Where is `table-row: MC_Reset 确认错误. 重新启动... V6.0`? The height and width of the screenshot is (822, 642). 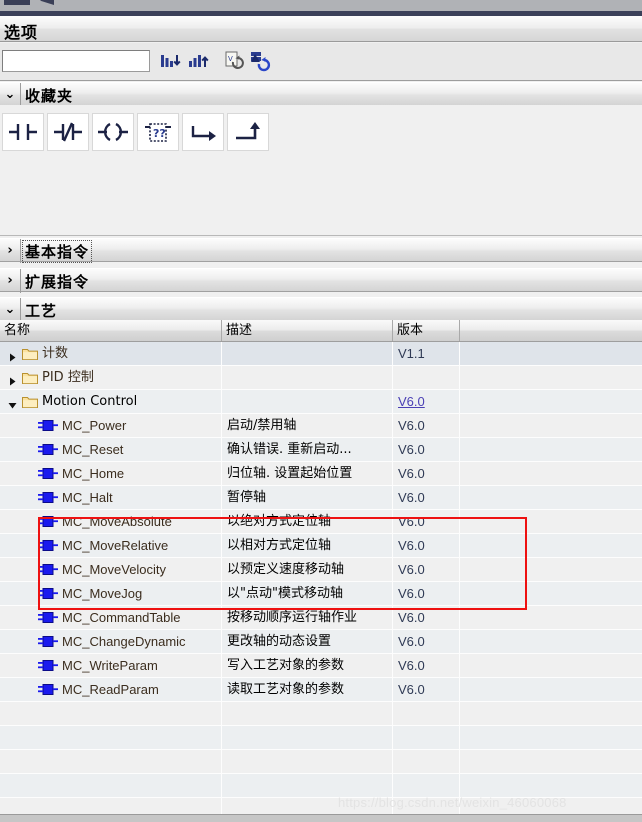
table-row: MC_Reset 确认错误. 重新启动... V6.0 is located at coordinates (321, 450).